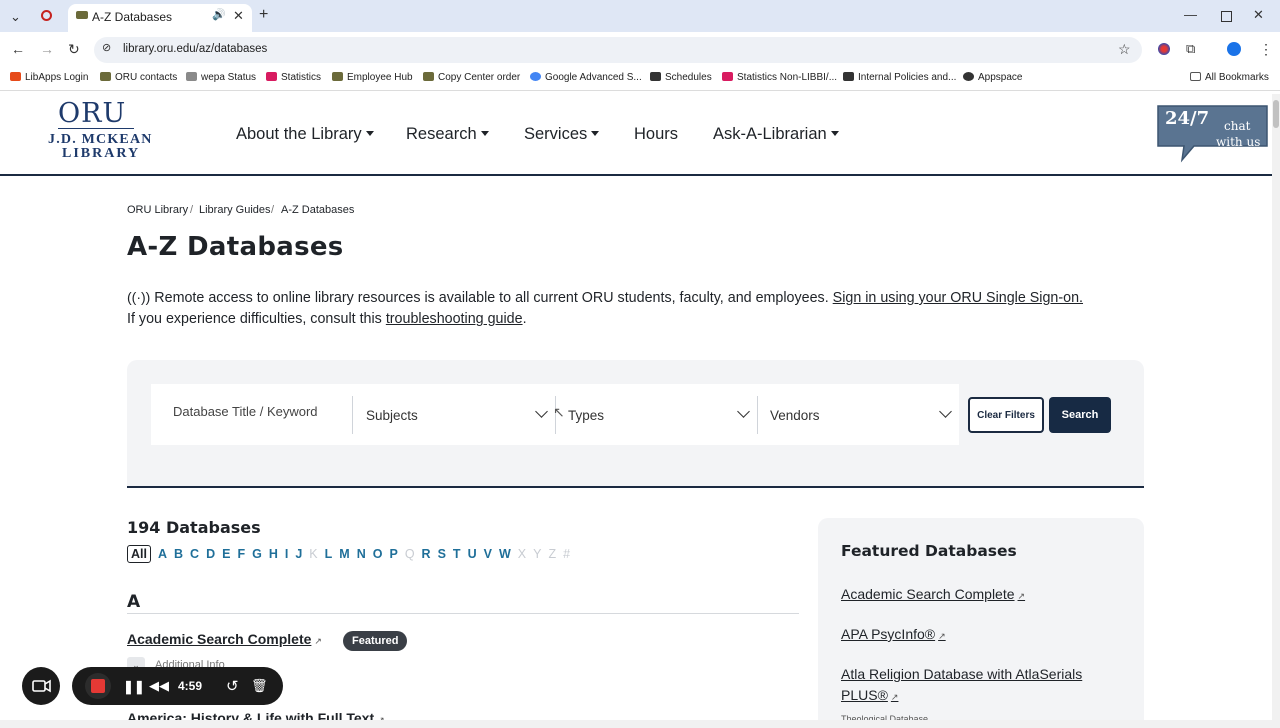 This screenshot has width=1280, height=728. Describe the element at coordinates (219, 639) in the screenshot. I see `database-link: Academic Search Complete` at that location.